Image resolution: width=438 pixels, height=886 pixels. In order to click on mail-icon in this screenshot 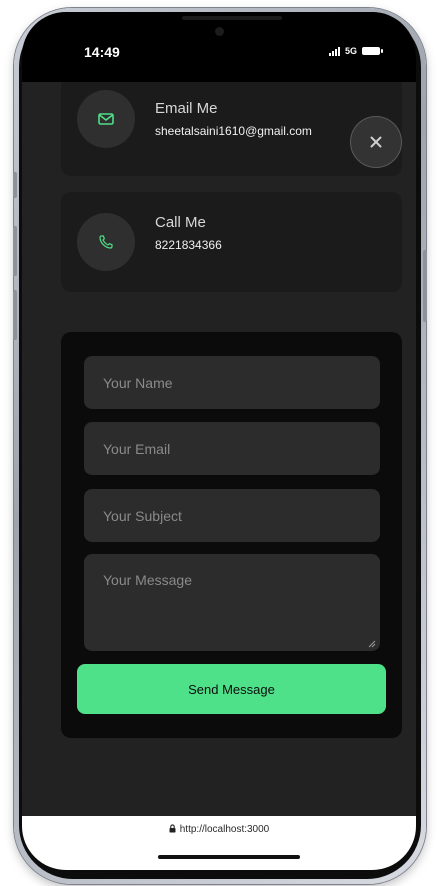, I will do `click(106, 119)`.